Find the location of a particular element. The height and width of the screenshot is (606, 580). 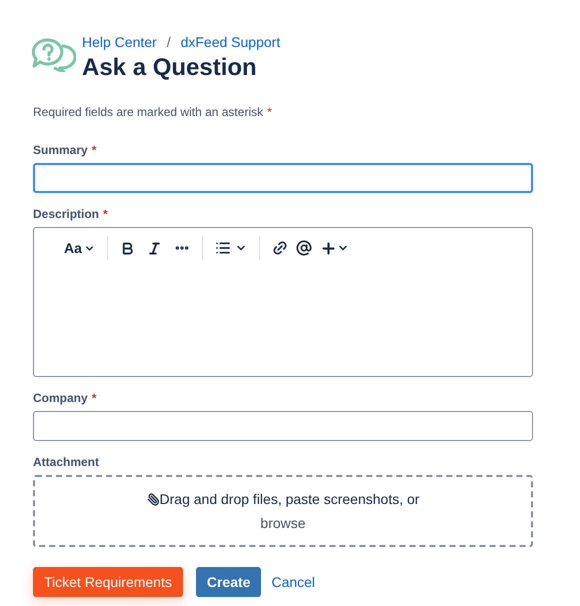

drop-prompt: Drag and drop files, paste screenshots, or is located at coordinates (290, 499).